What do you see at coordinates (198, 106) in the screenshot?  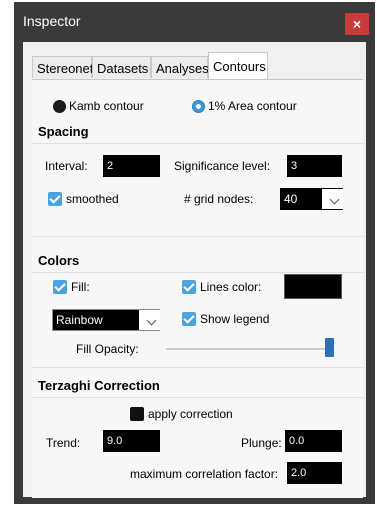 I see `area-contour-radio` at bounding box center [198, 106].